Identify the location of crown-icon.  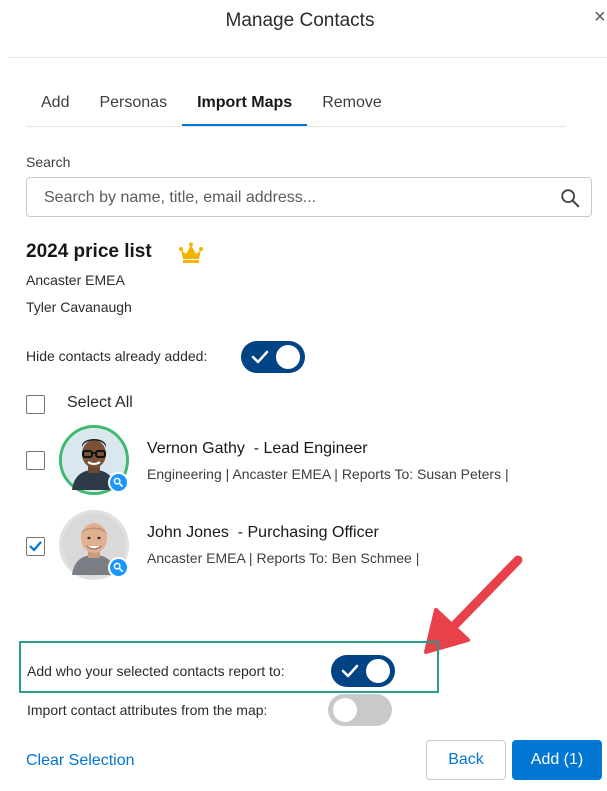
(191, 252).